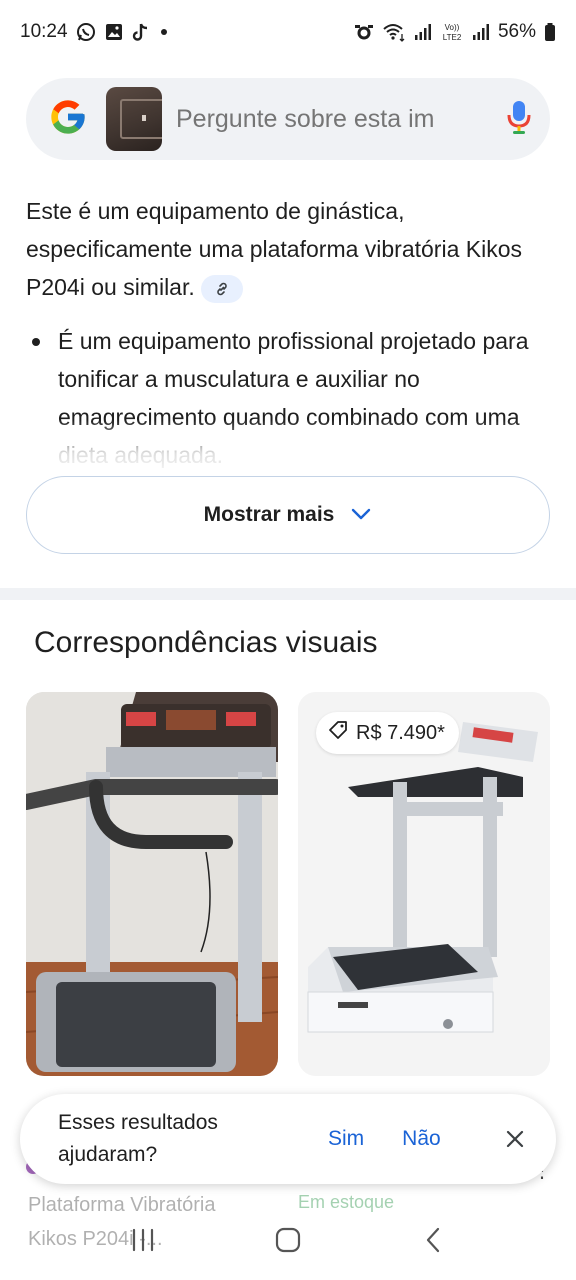 This screenshot has width=576, height=1280. I want to click on visual-match-card, so click(152, 884).